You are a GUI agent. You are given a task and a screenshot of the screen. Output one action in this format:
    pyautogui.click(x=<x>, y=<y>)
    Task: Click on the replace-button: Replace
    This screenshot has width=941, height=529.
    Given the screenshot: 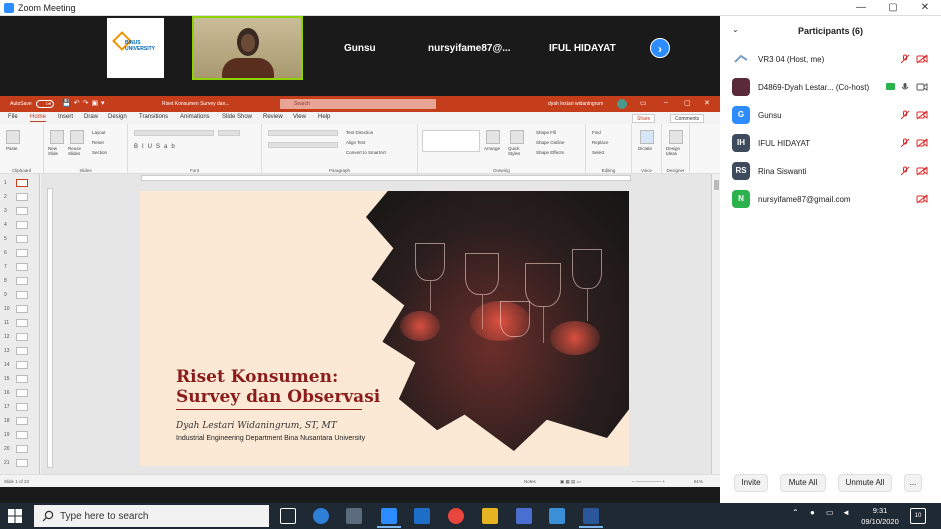 What is the action you would take?
    pyautogui.click(x=600, y=142)
    